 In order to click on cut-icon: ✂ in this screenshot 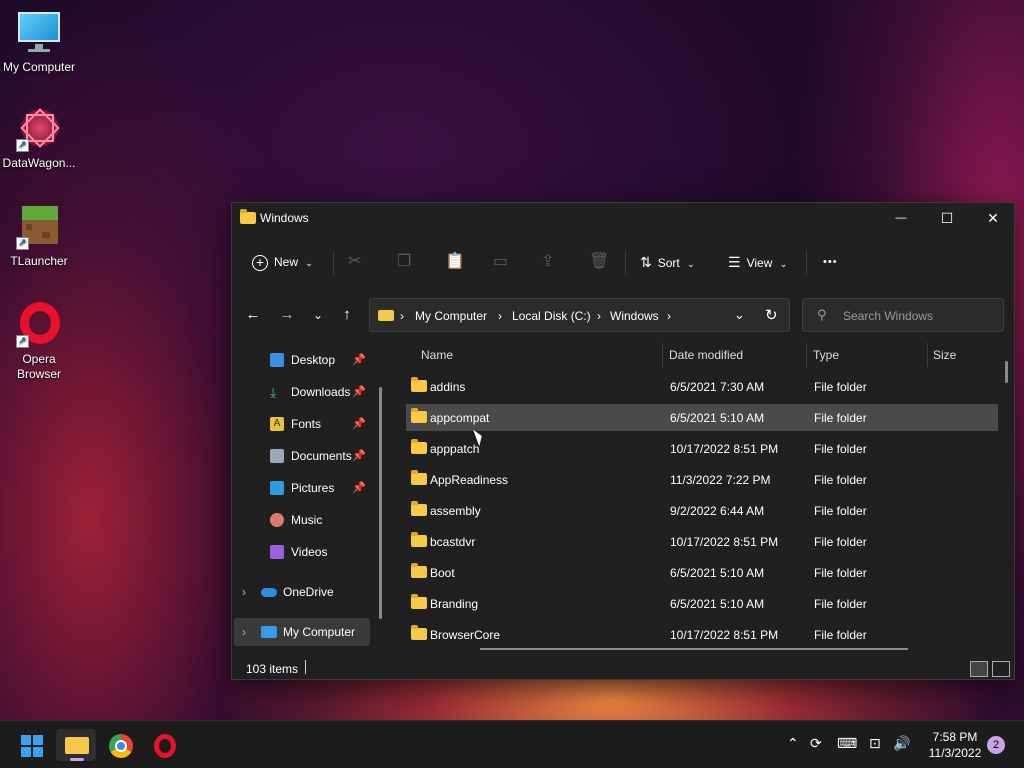, I will do `click(354, 262)`.